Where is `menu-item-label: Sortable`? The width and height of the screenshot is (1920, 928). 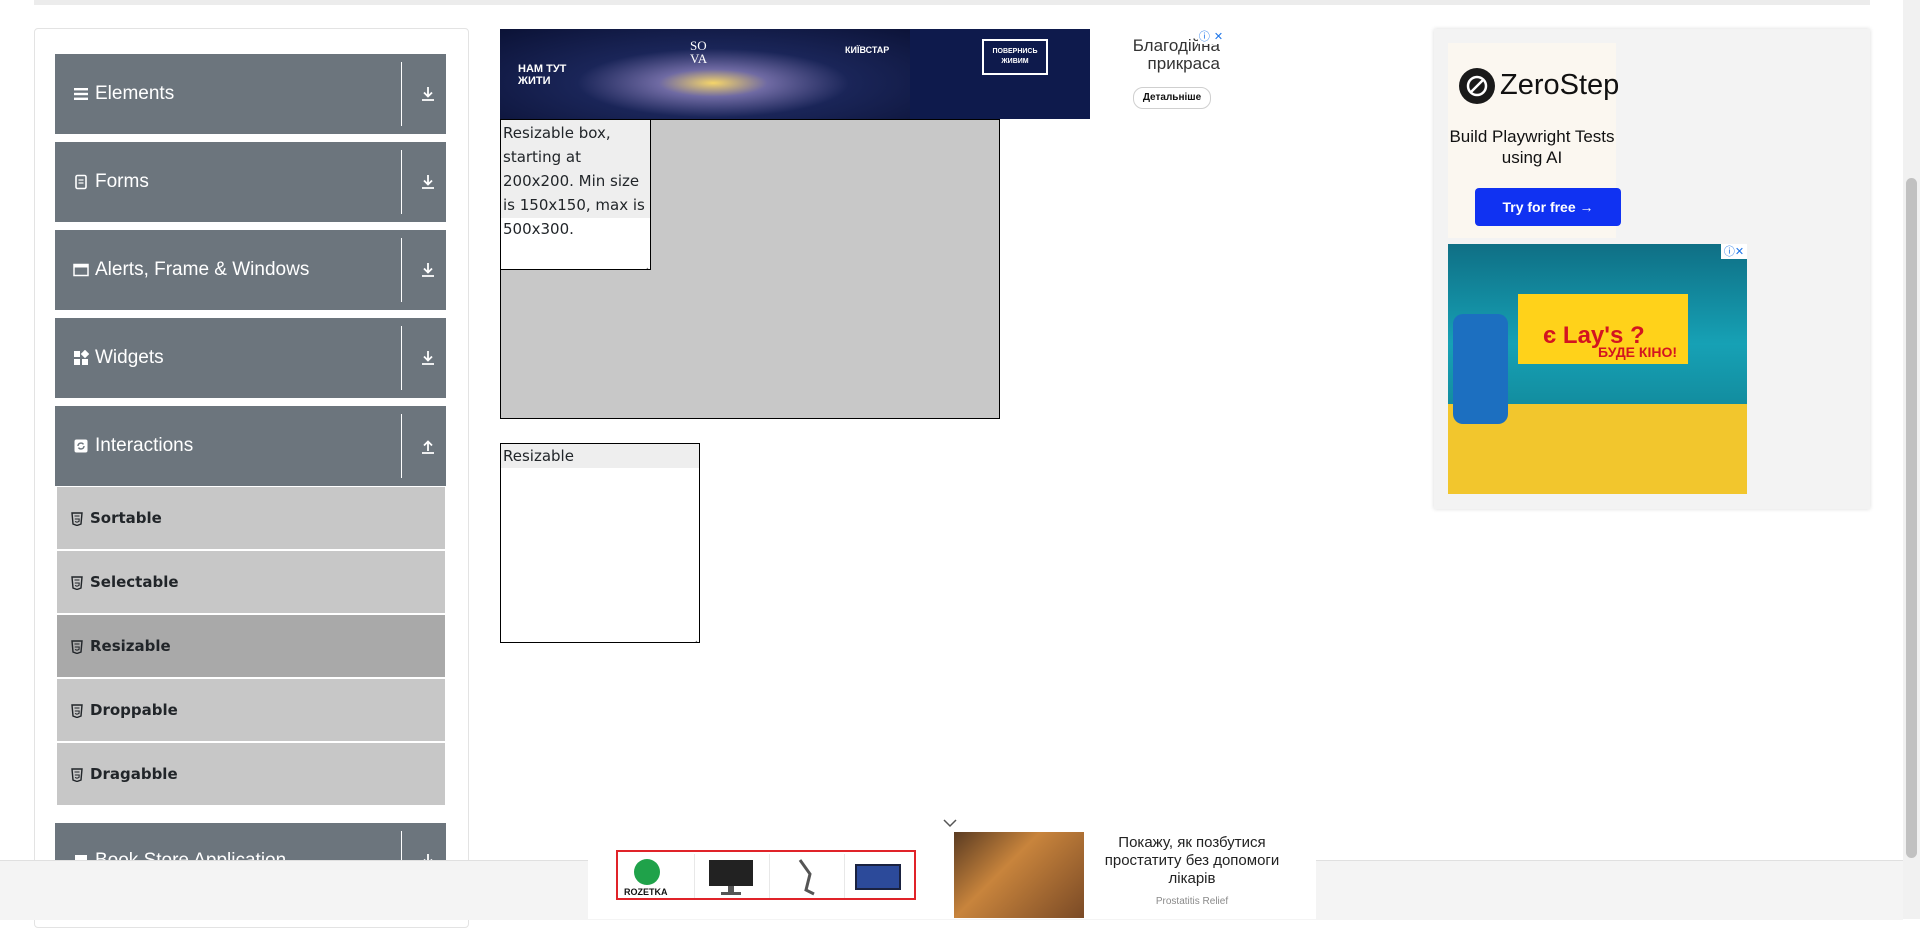 menu-item-label: Sortable is located at coordinates (126, 518).